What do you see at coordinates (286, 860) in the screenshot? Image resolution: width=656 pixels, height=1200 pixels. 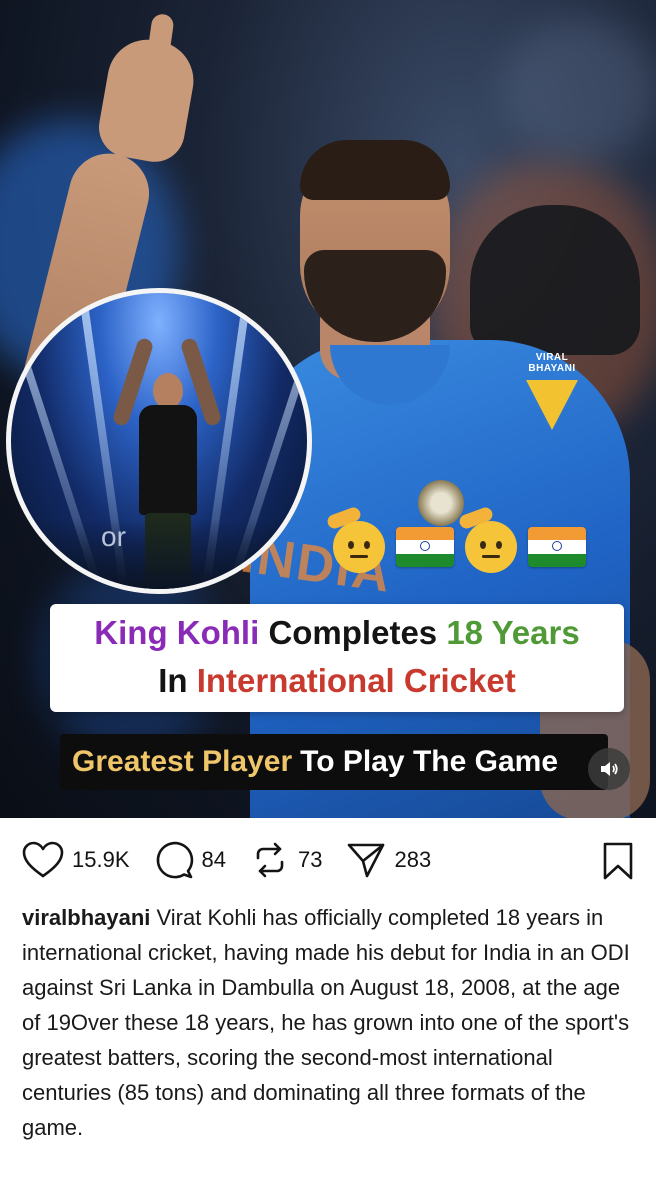 I see `repost-button: 73` at bounding box center [286, 860].